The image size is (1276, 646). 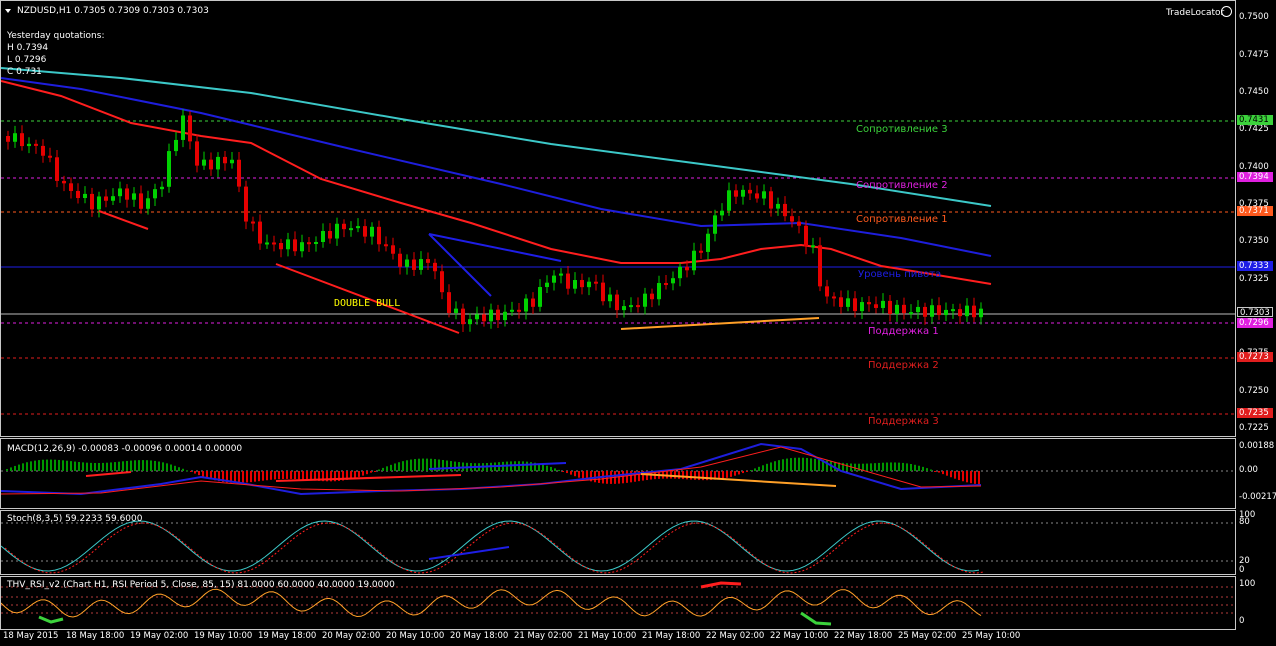 What do you see at coordinates (799, 636) in the screenshot?
I see `time-label: 22 May 10:00` at bounding box center [799, 636].